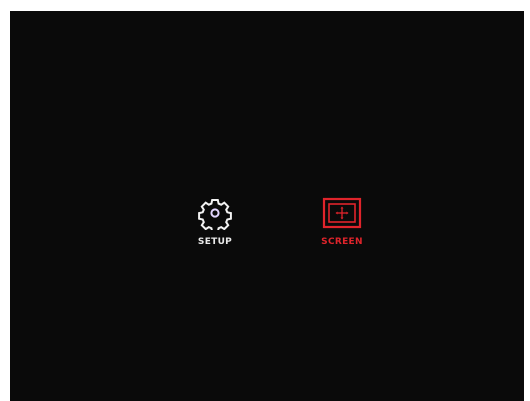 This screenshot has height=401, width=530. Describe the element at coordinates (215, 213) in the screenshot. I see `gear-icon` at that location.